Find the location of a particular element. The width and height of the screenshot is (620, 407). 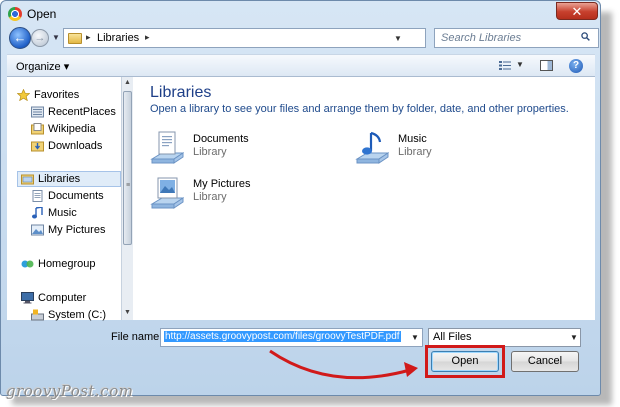

recent-places-icon is located at coordinates (37, 112).